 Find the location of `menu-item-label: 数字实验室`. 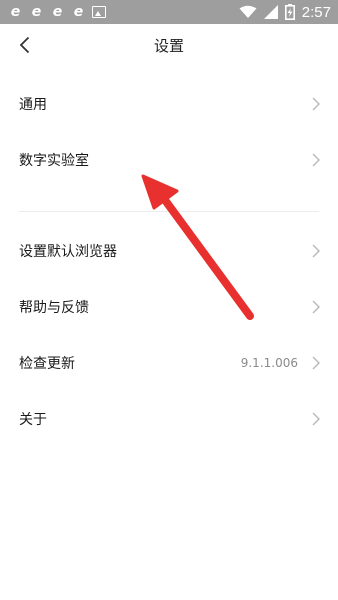

menu-item-label: 数字实验室 is located at coordinates (54, 161).